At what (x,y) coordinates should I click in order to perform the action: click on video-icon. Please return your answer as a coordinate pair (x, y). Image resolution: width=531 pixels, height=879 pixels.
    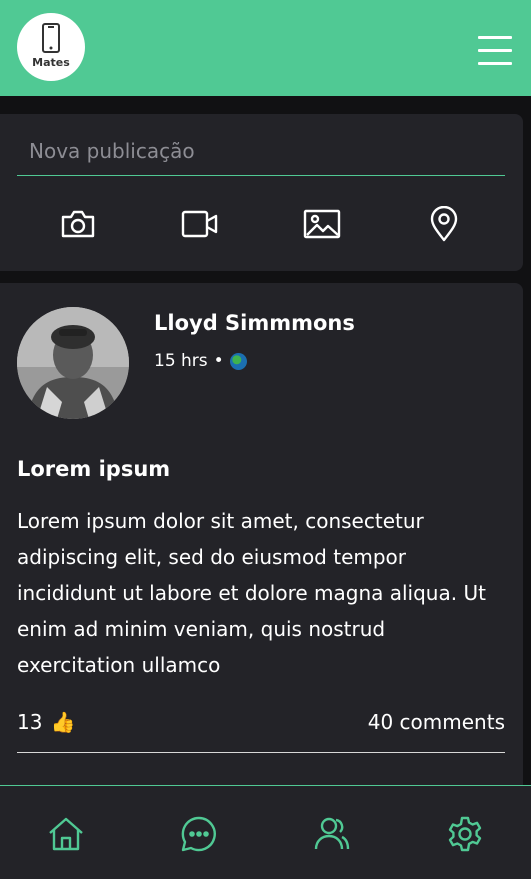
    Looking at the image, I should click on (200, 224).